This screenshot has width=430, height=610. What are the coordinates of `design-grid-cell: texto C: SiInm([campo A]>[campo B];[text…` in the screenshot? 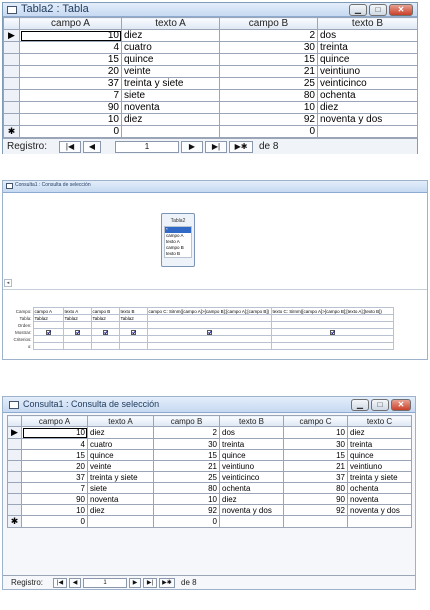 It's located at (332, 311).